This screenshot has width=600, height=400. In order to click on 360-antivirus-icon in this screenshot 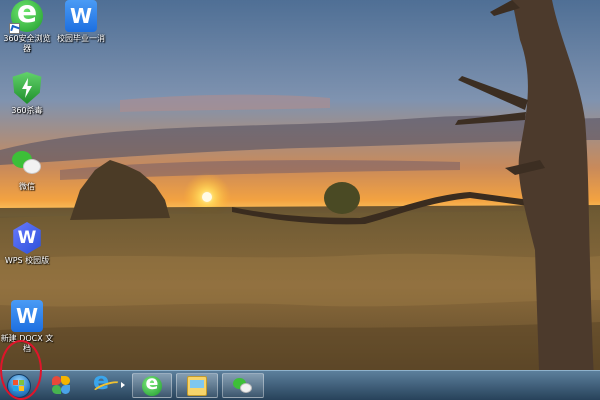, I will do `click(27, 88)`.